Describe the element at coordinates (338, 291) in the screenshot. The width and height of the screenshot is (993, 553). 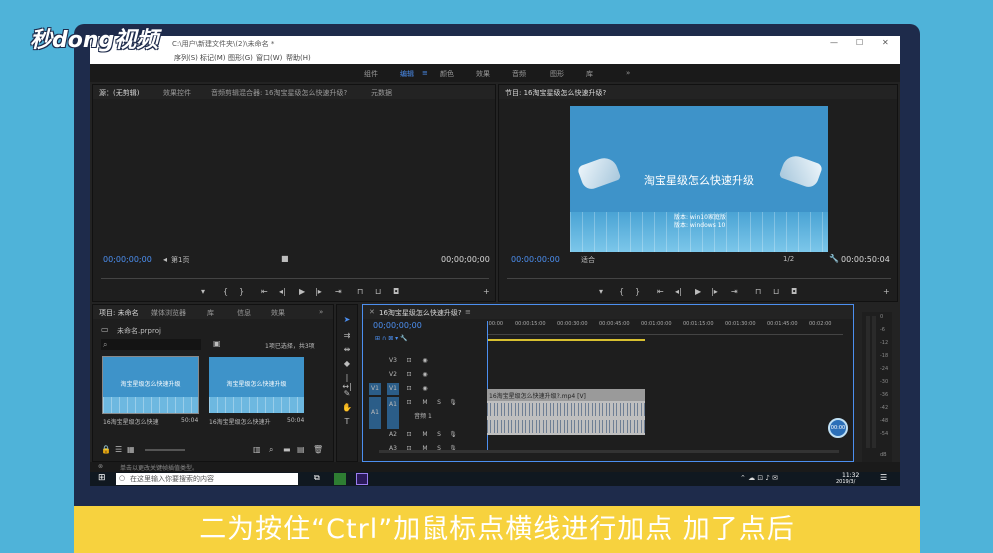
I see `go-to-out-icon: ⇥` at that location.